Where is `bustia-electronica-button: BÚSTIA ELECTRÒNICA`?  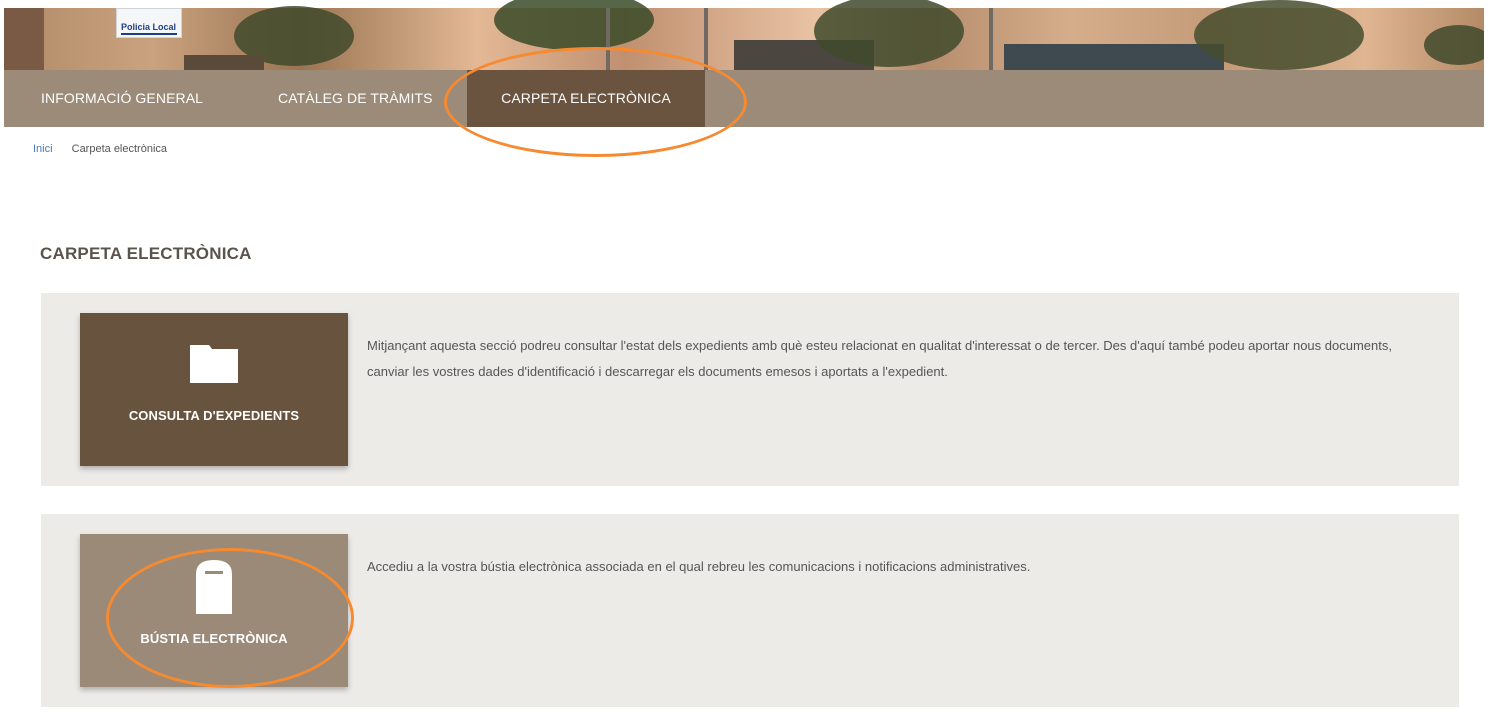 bustia-electronica-button: BÚSTIA ELECTRÒNICA is located at coordinates (214, 610).